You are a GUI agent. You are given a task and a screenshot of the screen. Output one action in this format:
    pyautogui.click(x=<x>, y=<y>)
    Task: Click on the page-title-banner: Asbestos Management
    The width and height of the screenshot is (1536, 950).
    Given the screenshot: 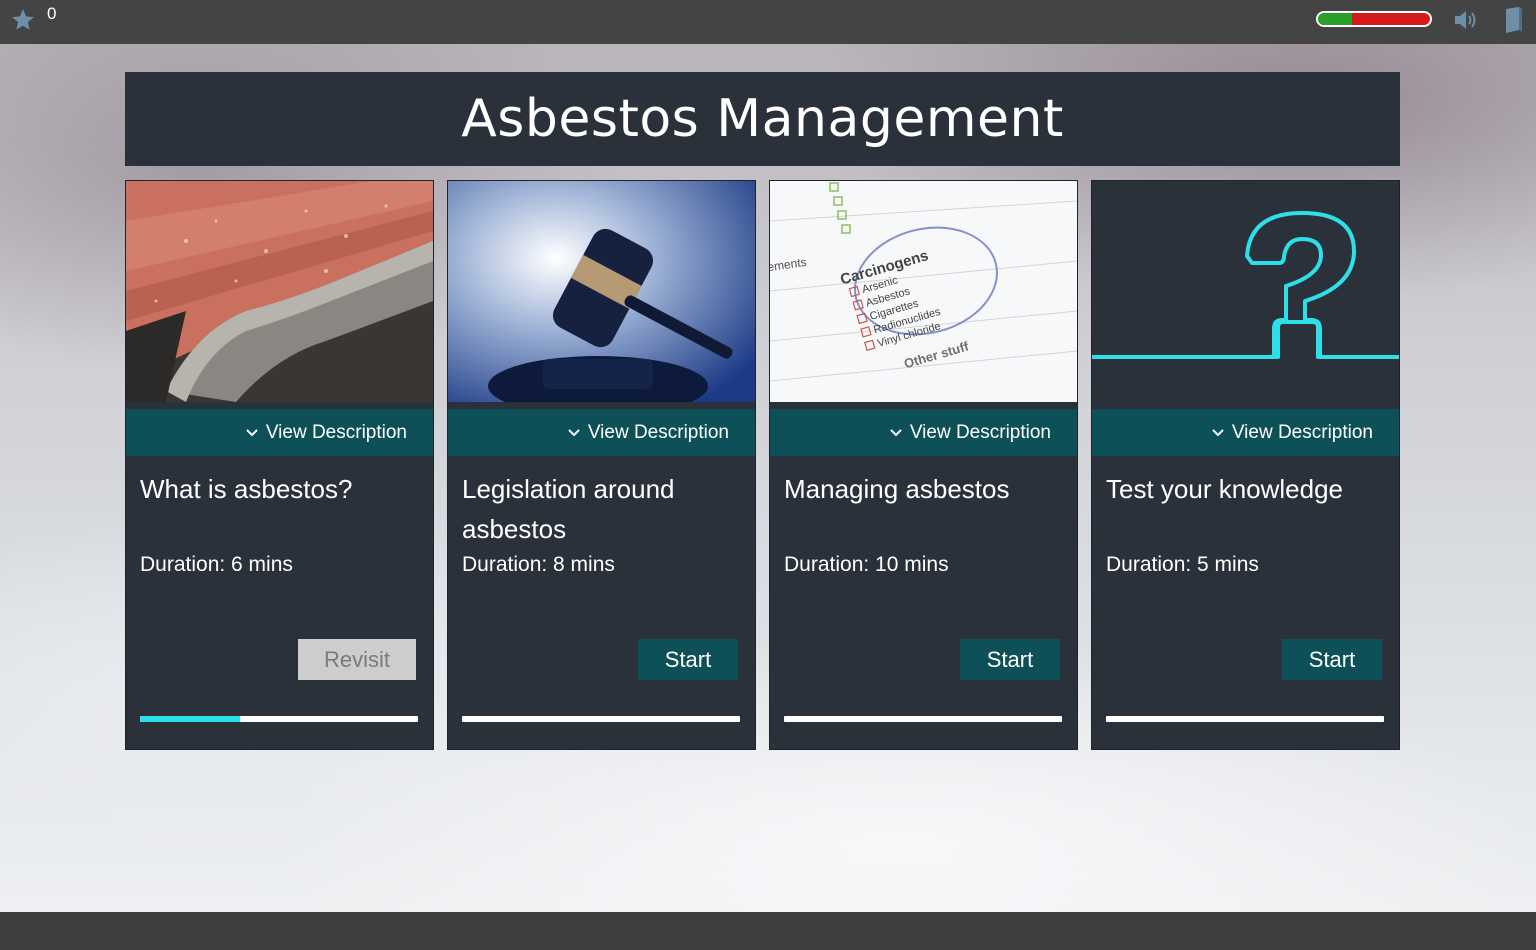 What is the action you would take?
    pyautogui.click(x=762, y=119)
    